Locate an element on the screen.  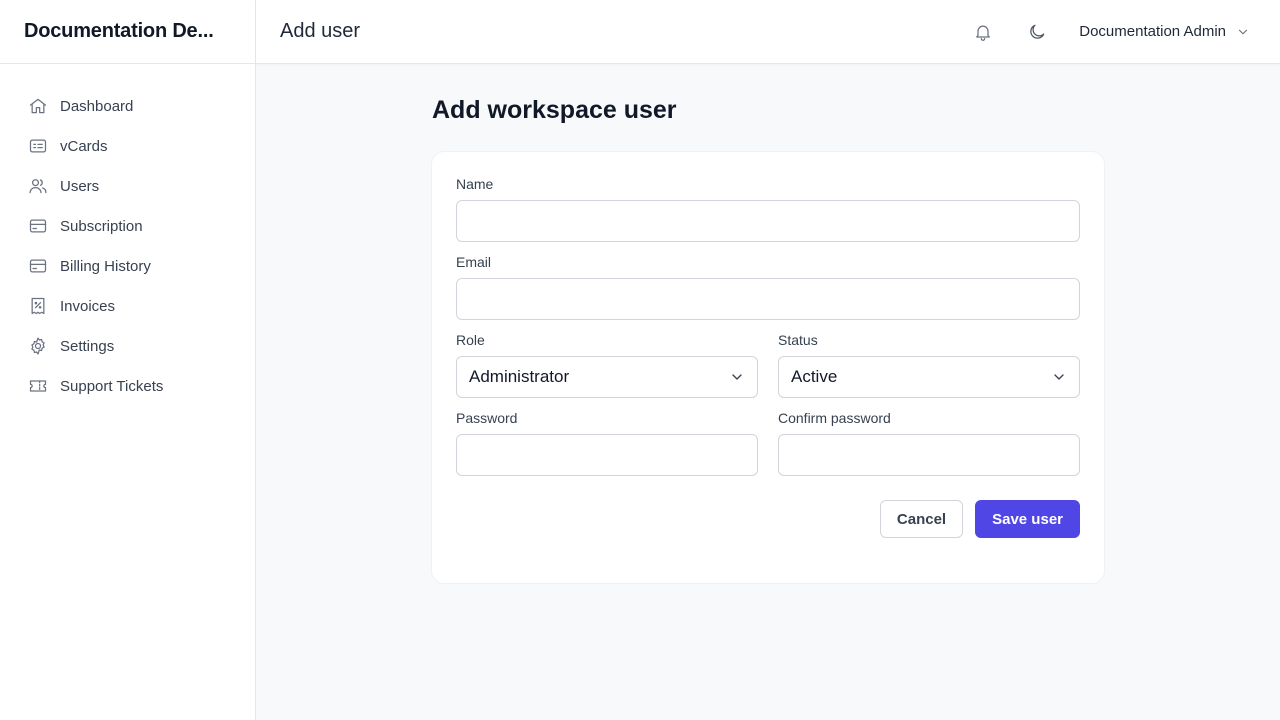
email-label: Email is located at coordinates (474, 262).